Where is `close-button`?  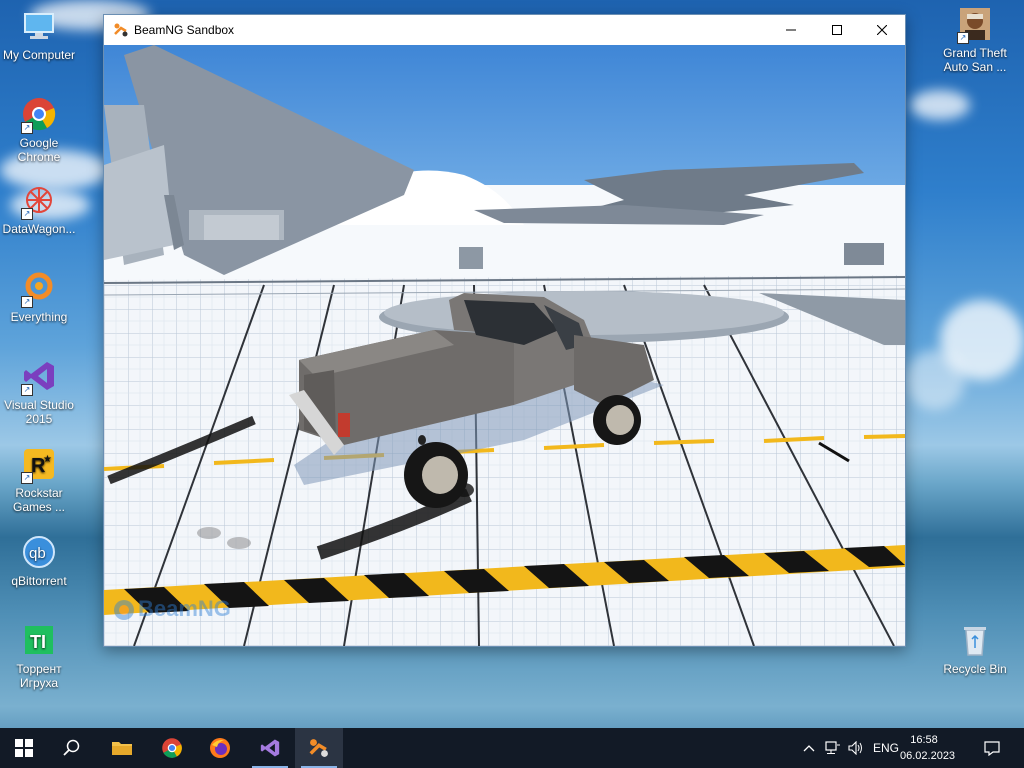 close-button is located at coordinates (882, 30).